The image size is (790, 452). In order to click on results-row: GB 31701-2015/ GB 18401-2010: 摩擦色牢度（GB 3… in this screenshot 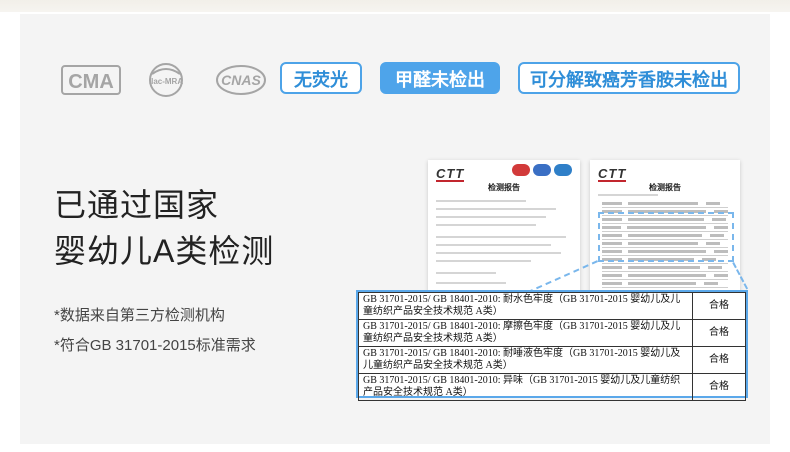, I will do `click(552, 333)`.